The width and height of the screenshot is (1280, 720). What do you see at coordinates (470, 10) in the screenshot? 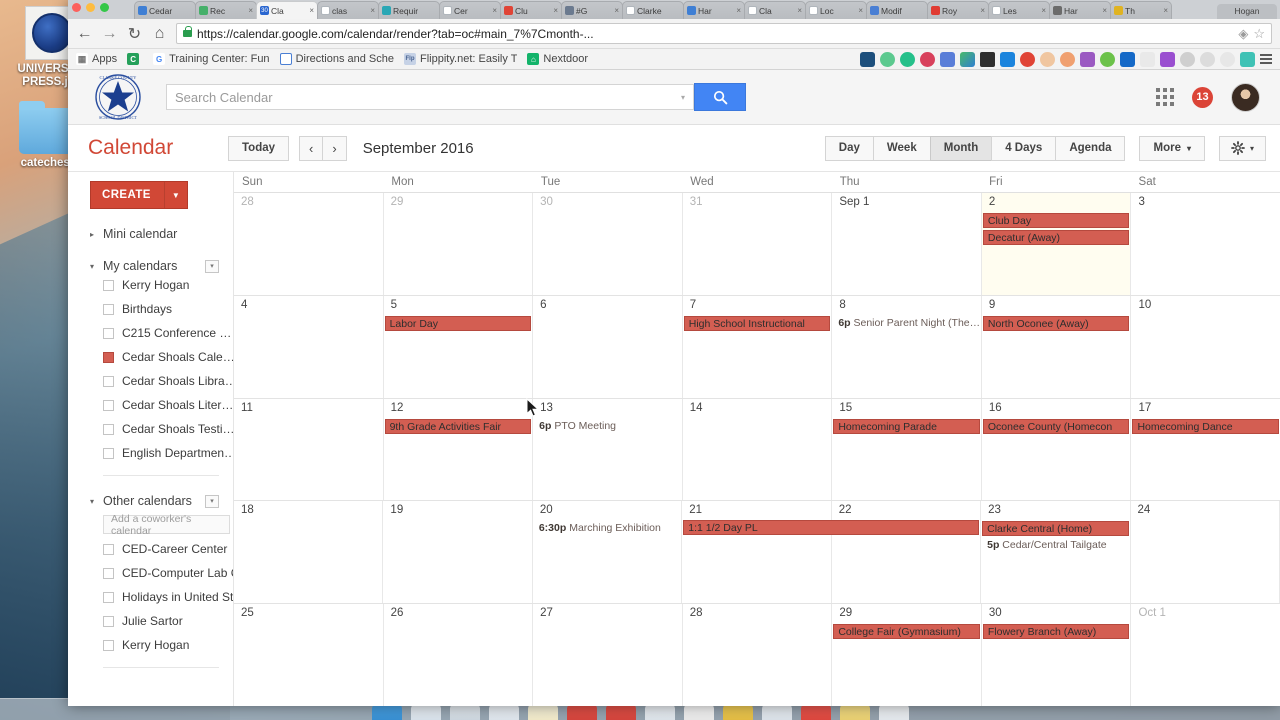
I see `browser-tab: Cer ×` at bounding box center [470, 10].